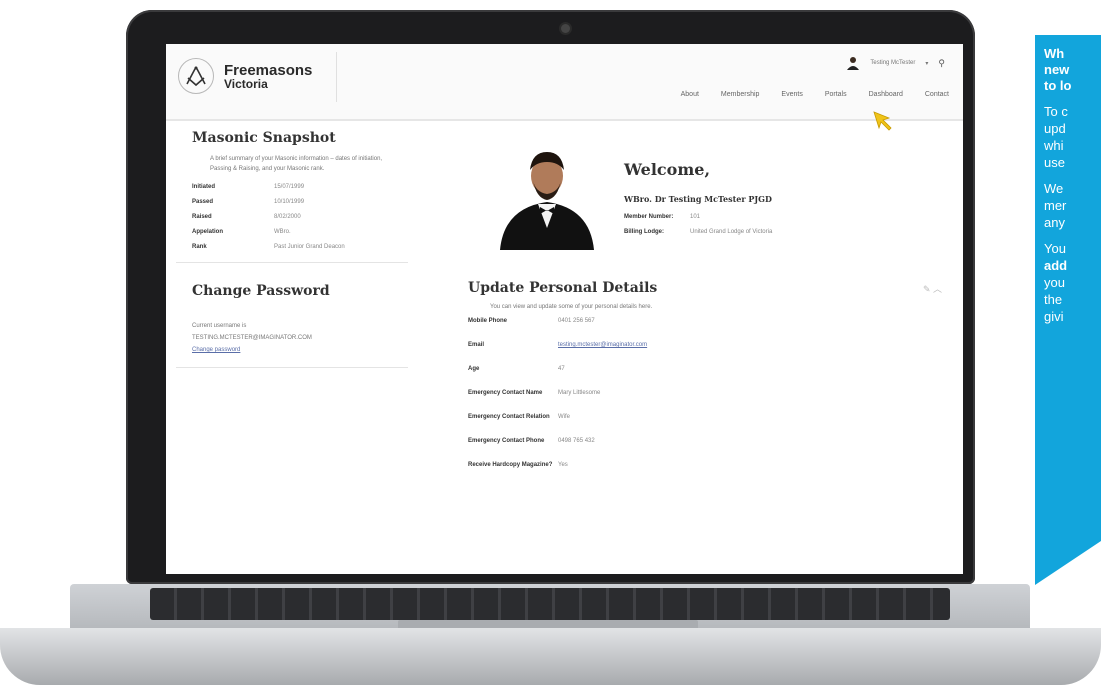 This screenshot has width=1101, height=685. What do you see at coordinates (282, 350) in the screenshot?
I see `change-password-link: Change password` at bounding box center [282, 350].